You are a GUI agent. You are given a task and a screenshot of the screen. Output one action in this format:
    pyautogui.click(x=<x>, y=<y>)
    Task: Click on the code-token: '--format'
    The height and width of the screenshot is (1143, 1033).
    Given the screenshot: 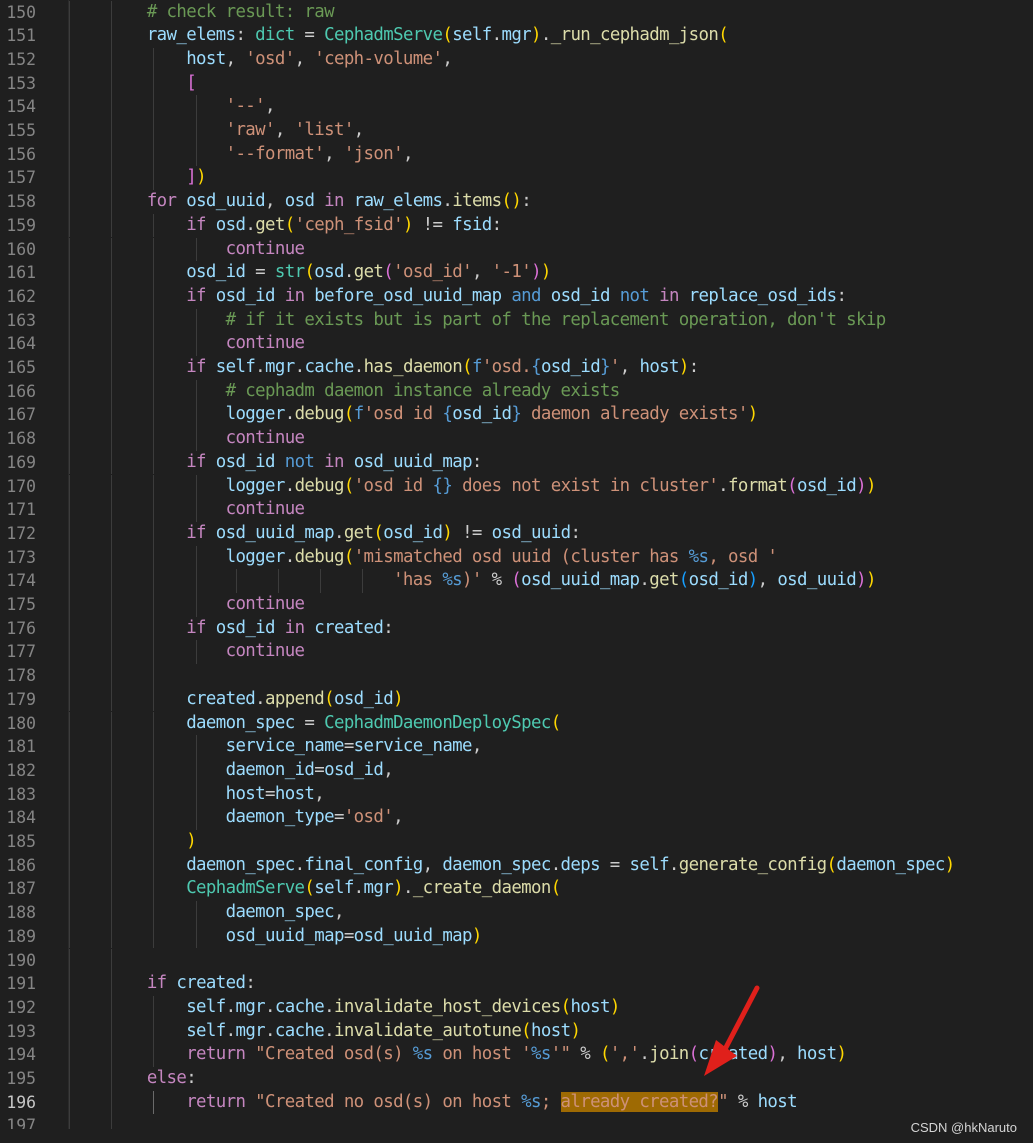 What is the action you would take?
    pyautogui.click(x=275, y=153)
    